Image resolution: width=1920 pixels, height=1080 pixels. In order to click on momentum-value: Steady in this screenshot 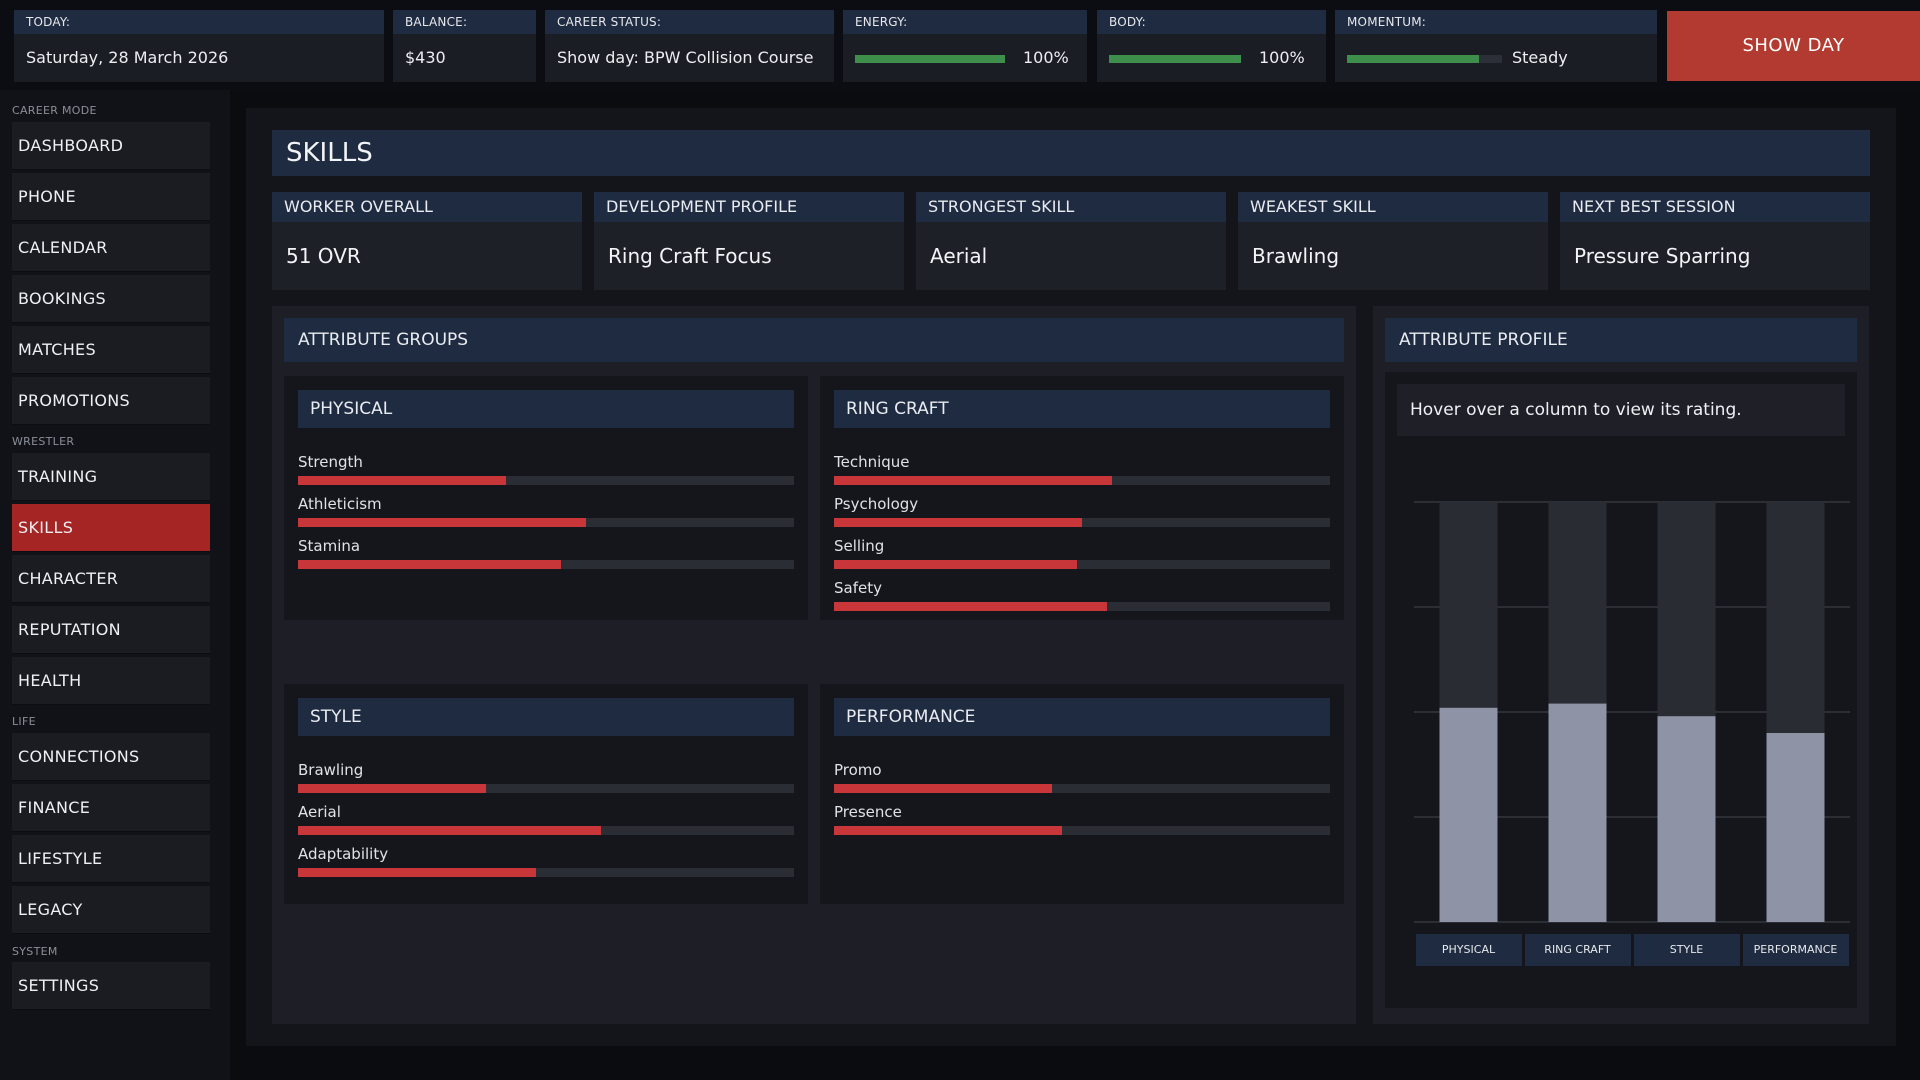, I will do `click(1540, 57)`.